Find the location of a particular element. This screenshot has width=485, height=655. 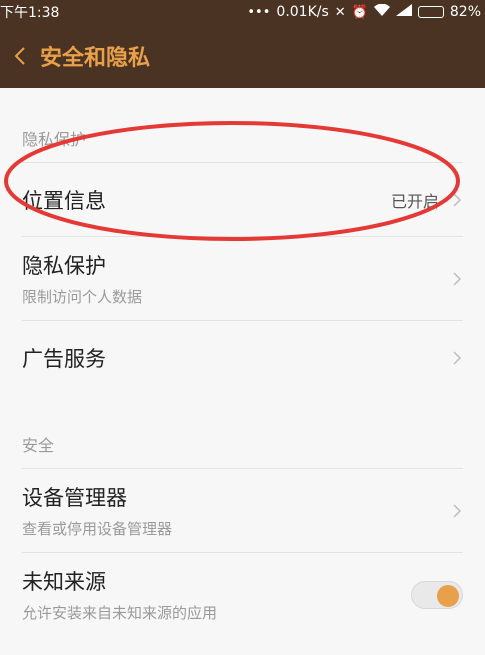

status-bar: 下午1:38 ••• 0.01K/s ✕ ⏰ 82% is located at coordinates (242, 12).